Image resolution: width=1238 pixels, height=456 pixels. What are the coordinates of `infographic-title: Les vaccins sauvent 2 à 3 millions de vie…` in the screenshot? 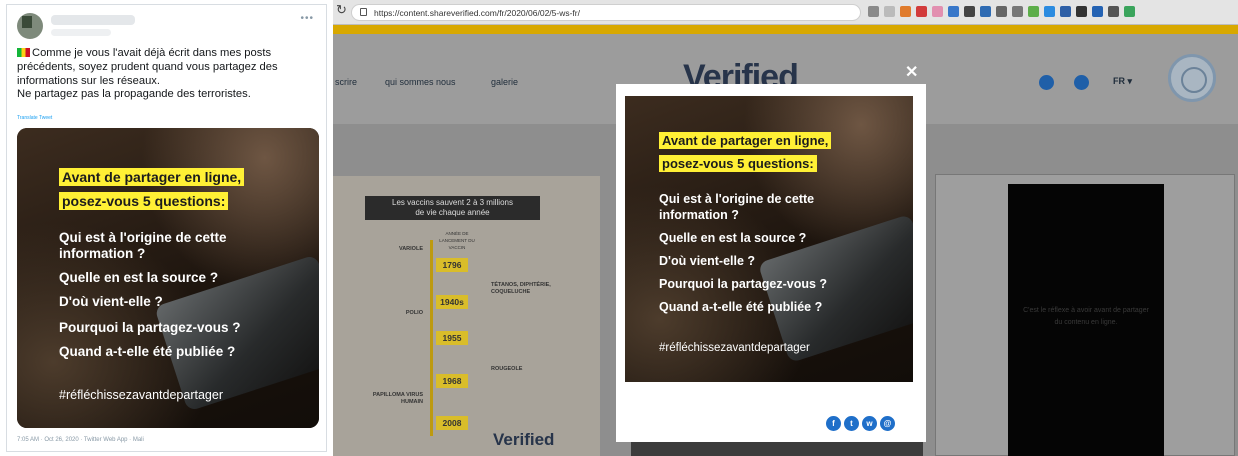 It's located at (452, 208).